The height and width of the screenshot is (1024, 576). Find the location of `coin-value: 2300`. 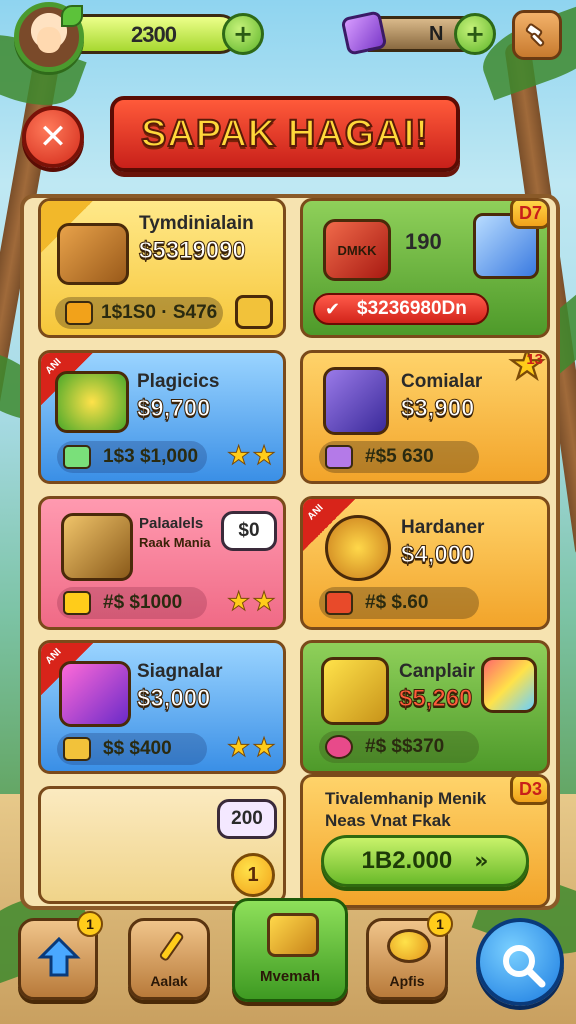

coin-value: 2300 is located at coordinates (154, 34).